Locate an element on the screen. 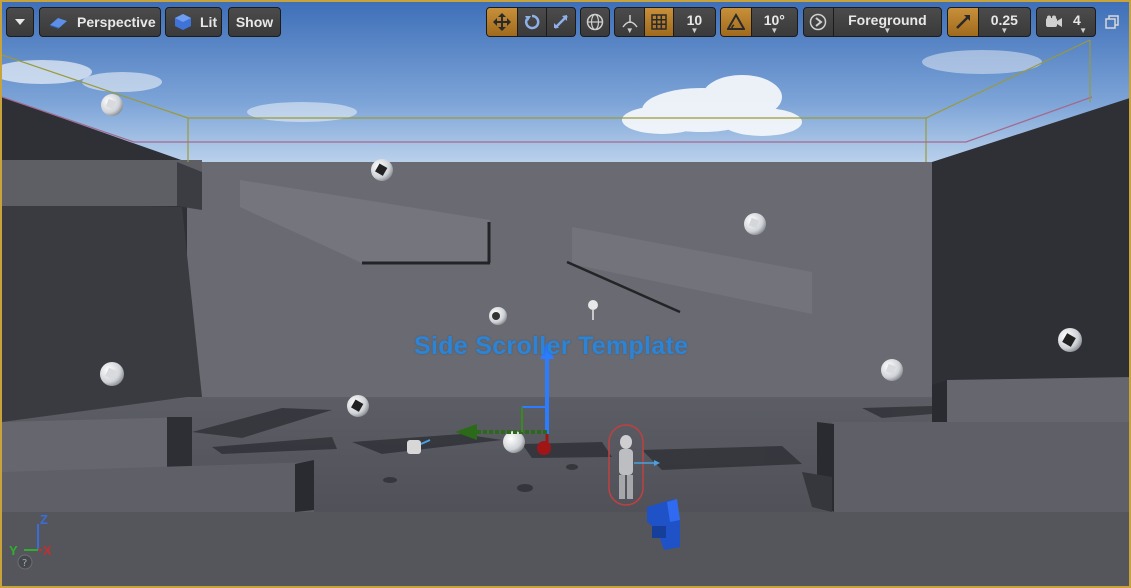 The image size is (1131, 588). floor-far is located at coordinates (565, 549).